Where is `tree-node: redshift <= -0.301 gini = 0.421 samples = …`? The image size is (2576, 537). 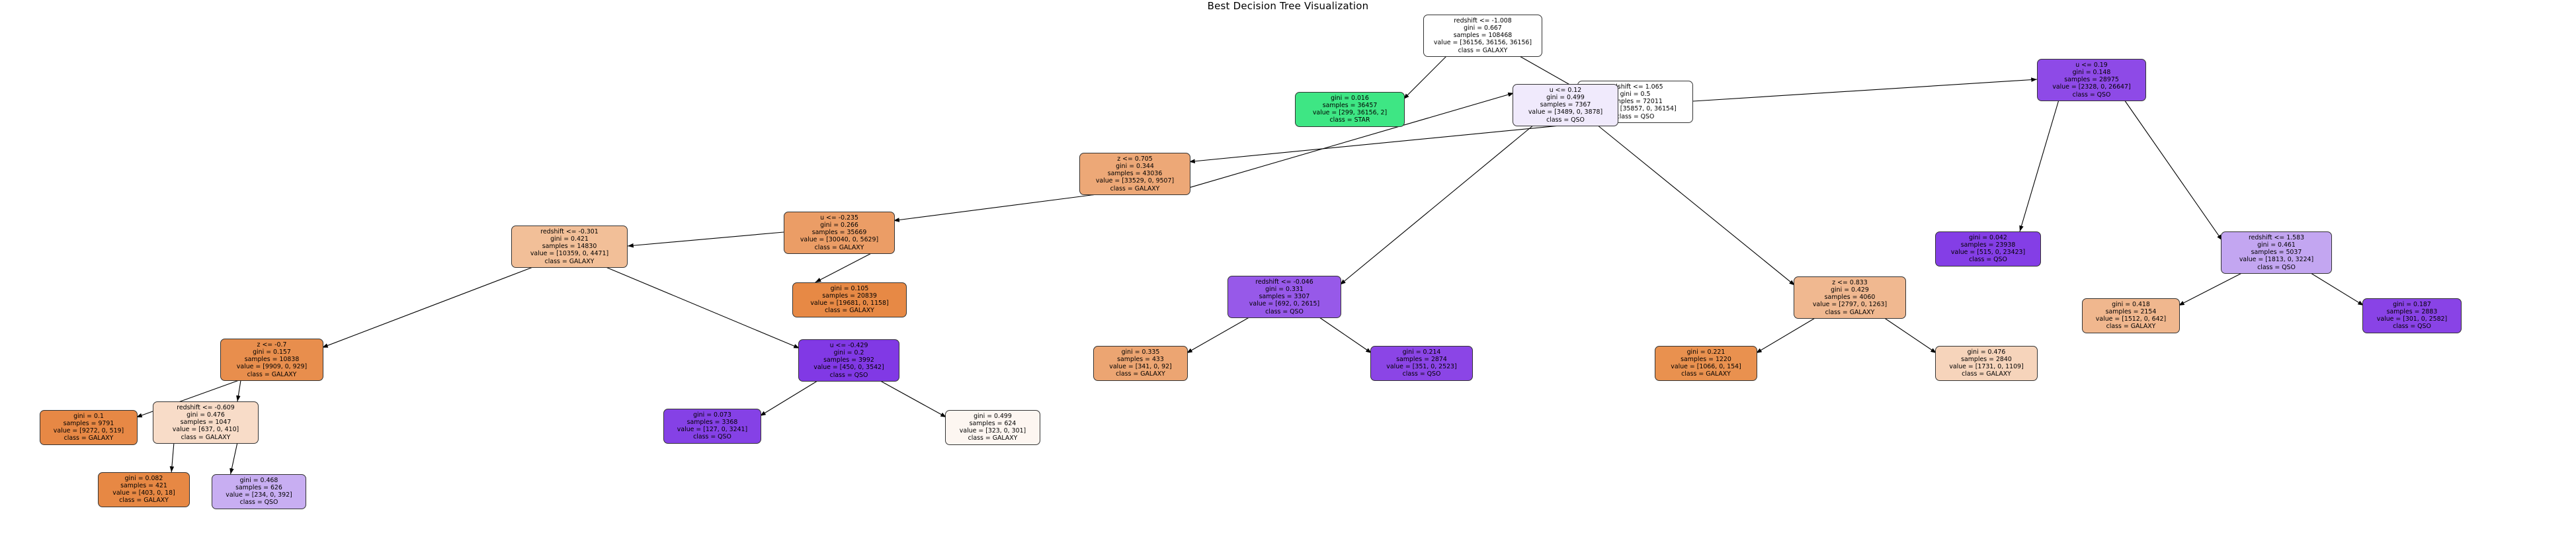 tree-node: redshift <= -0.301 gini = 0.421 samples = … is located at coordinates (569, 247).